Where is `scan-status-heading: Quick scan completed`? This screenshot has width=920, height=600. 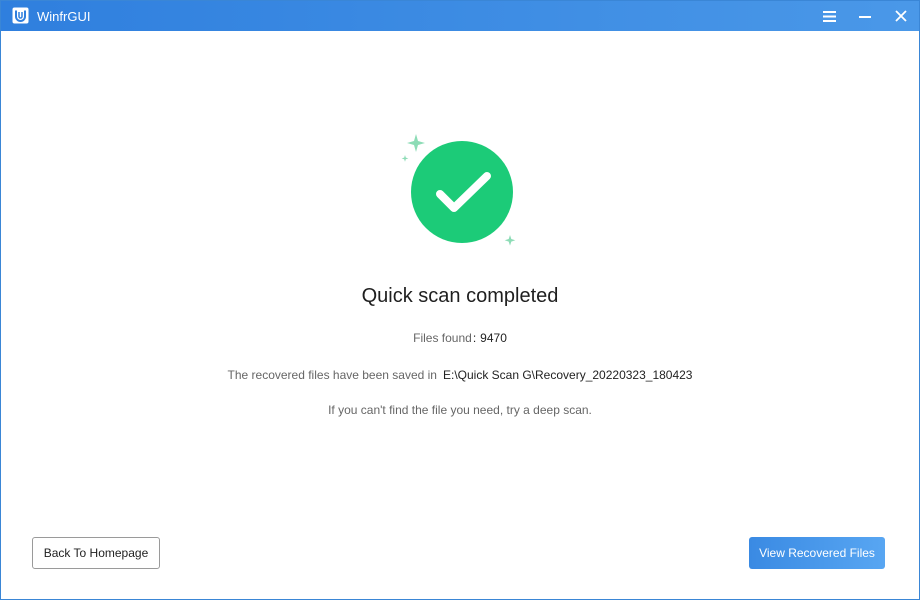
scan-status-heading: Quick scan completed is located at coordinates (460, 296).